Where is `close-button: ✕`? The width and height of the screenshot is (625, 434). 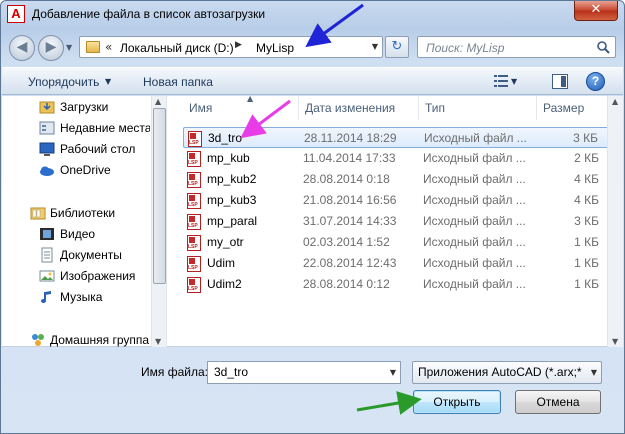
close-button: ✕ is located at coordinates (596, 11).